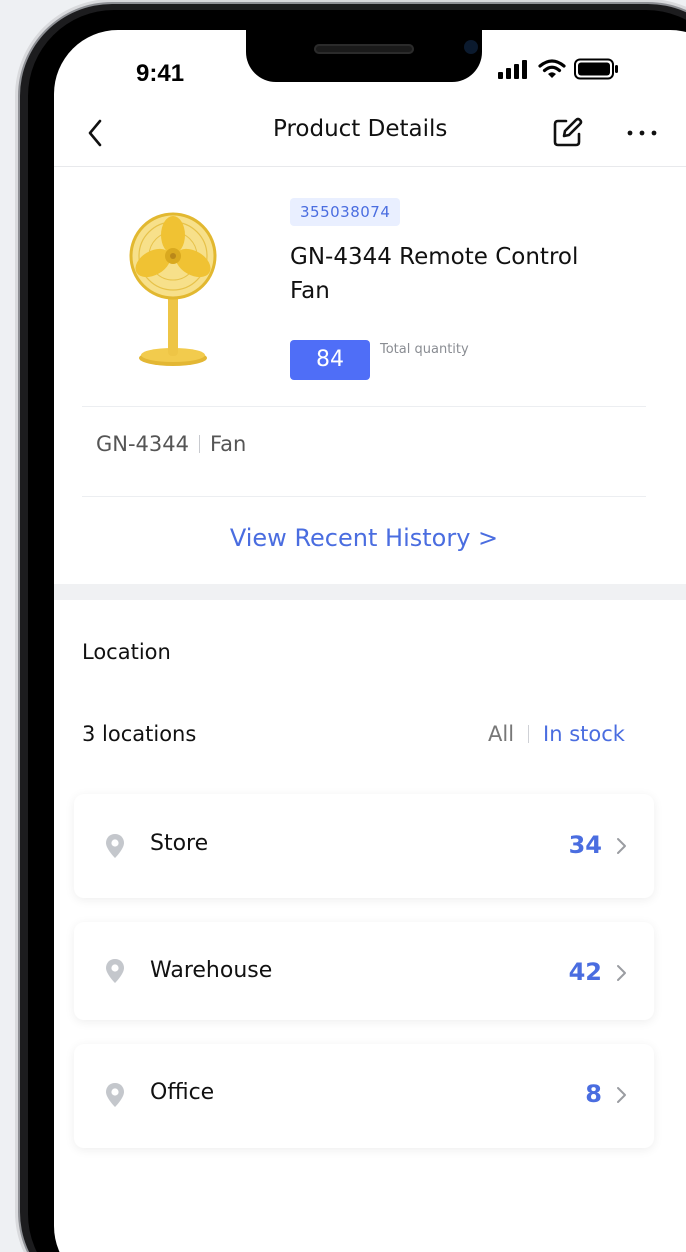 The width and height of the screenshot is (686, 1252). I want to click on location-count: 3 locations, so click(139, 734).